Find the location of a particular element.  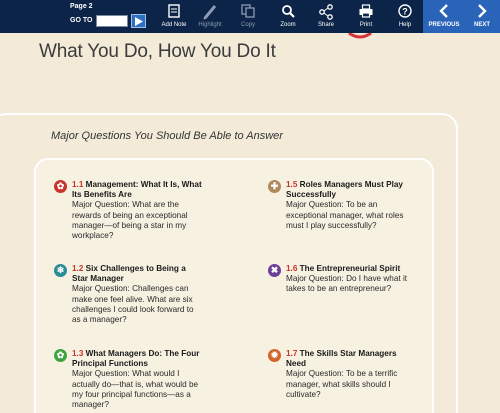

print-icon is located at coordinates (366, 11).